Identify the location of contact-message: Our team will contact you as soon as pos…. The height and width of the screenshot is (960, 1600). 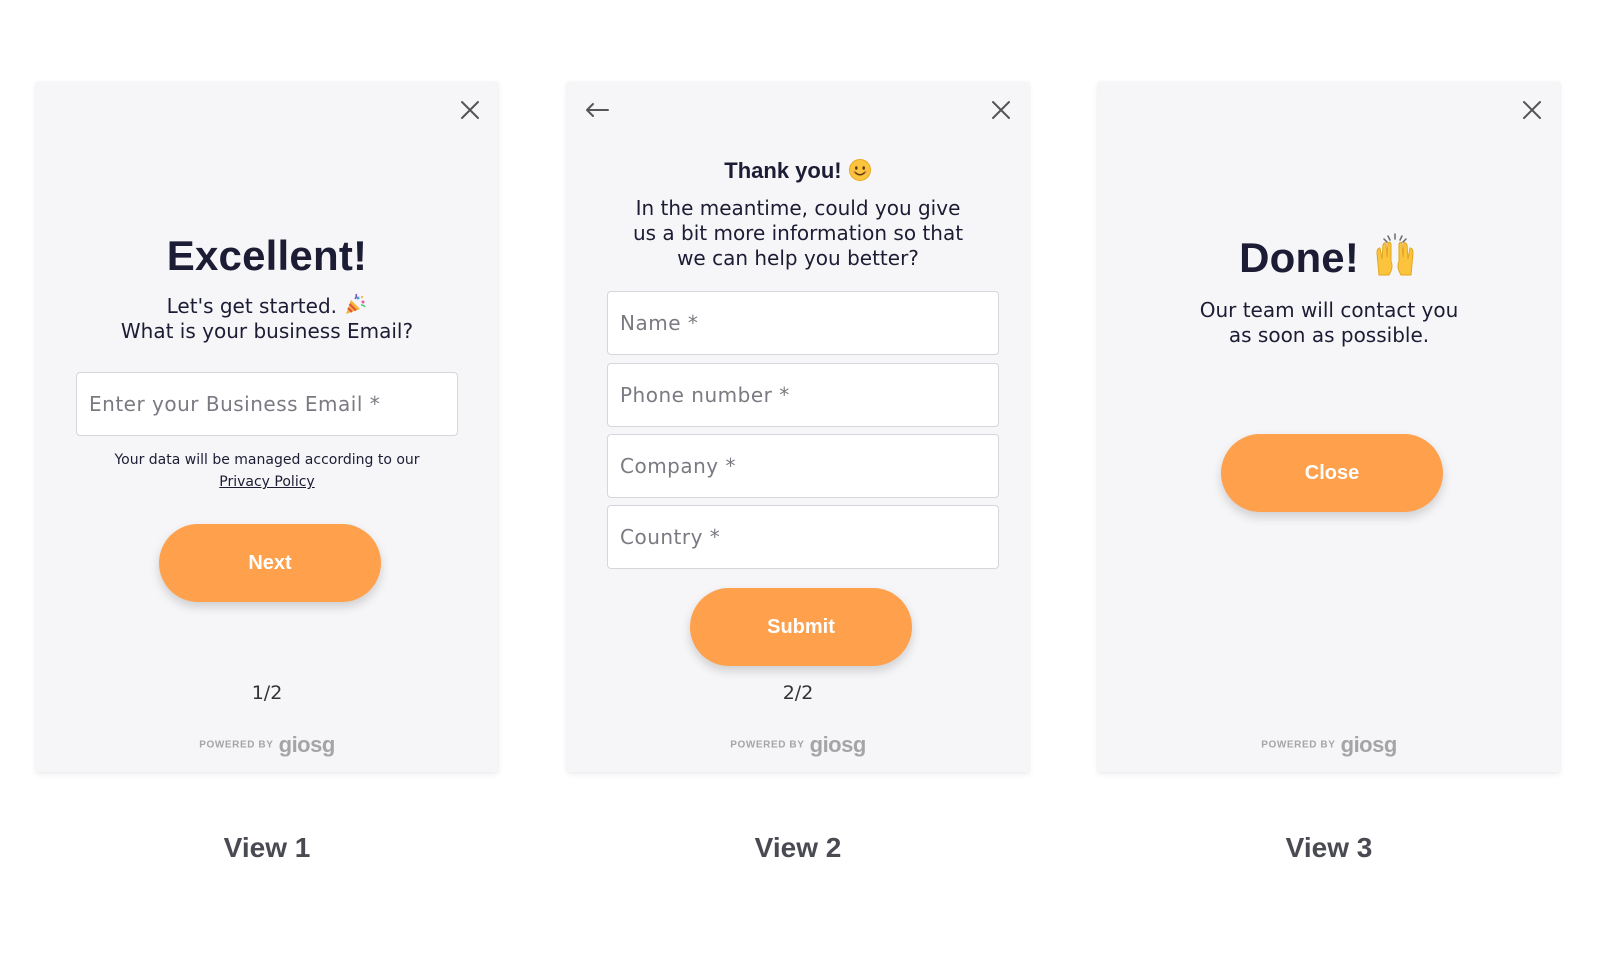
(1329, 323).